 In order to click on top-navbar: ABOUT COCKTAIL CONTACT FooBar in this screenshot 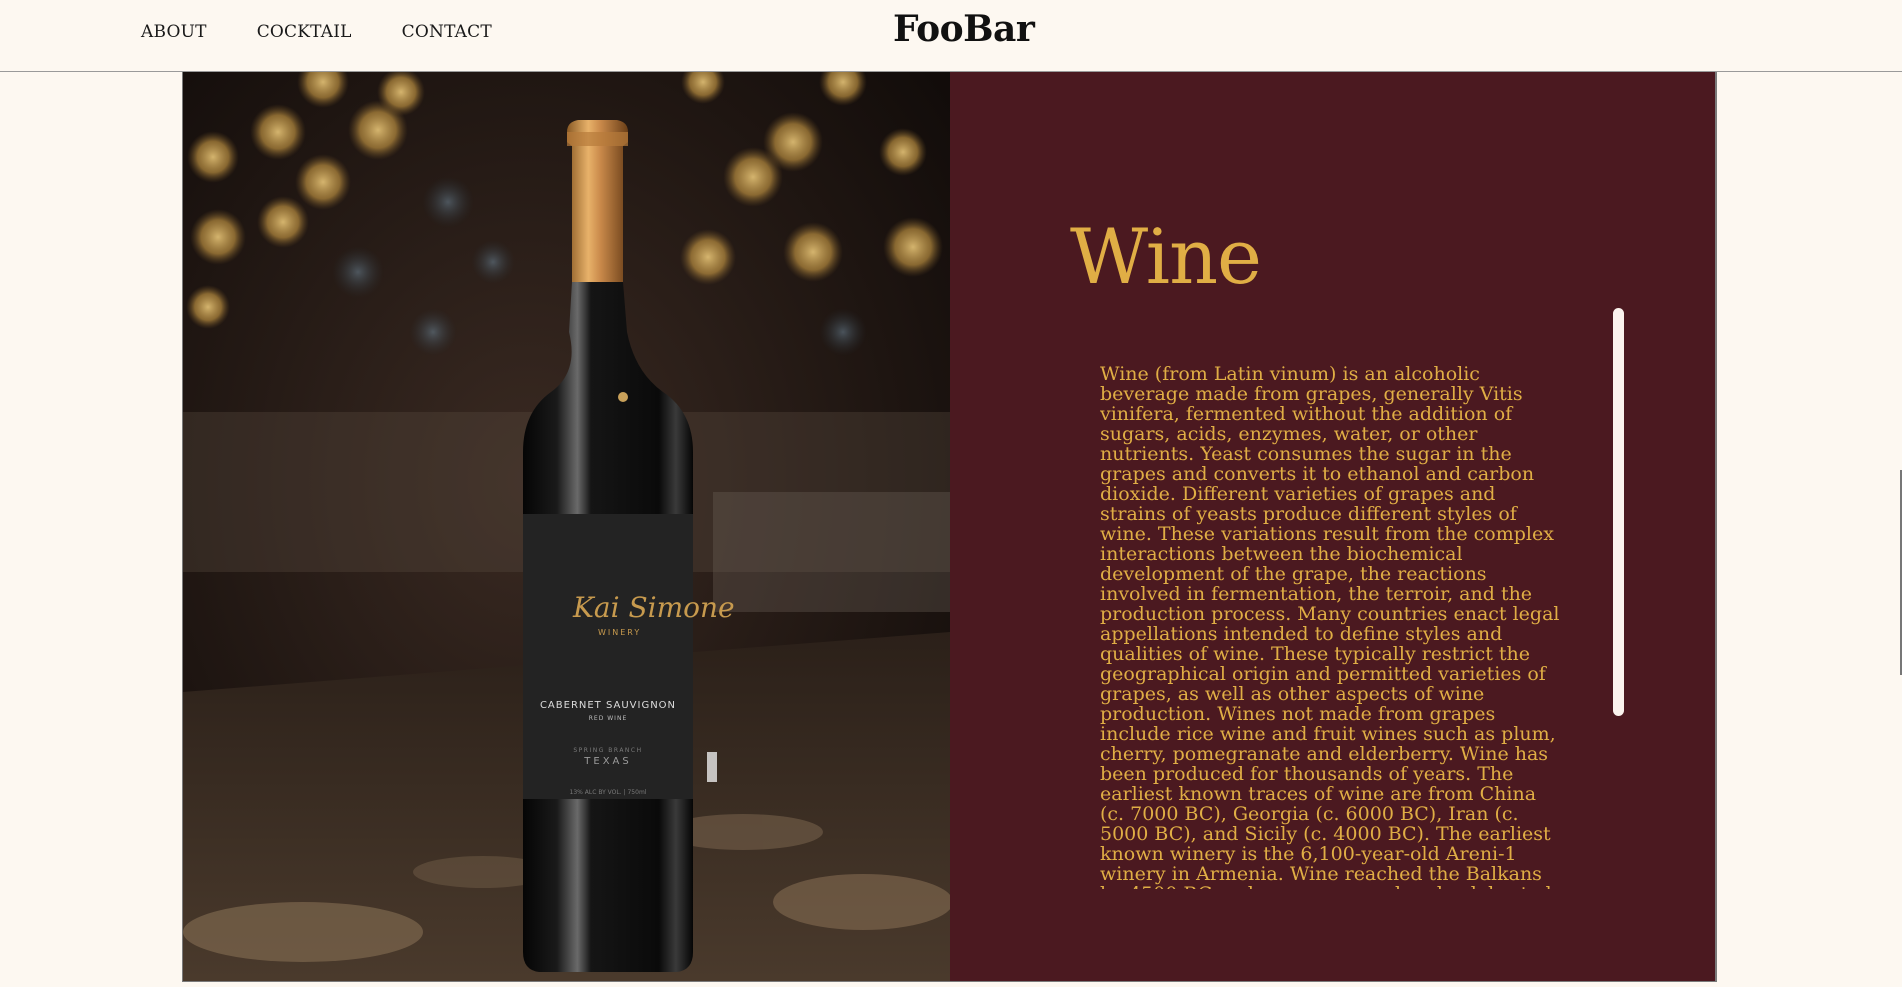, I will do `click(951, 36)`.